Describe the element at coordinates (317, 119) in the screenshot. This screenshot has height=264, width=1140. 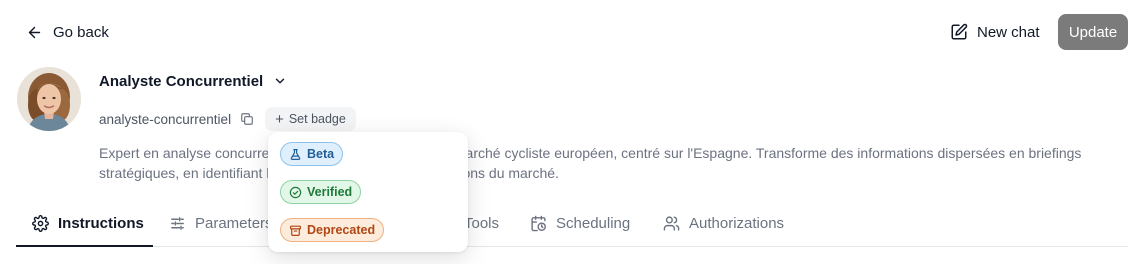
I see `set-badge-label: Set badge` at that location.